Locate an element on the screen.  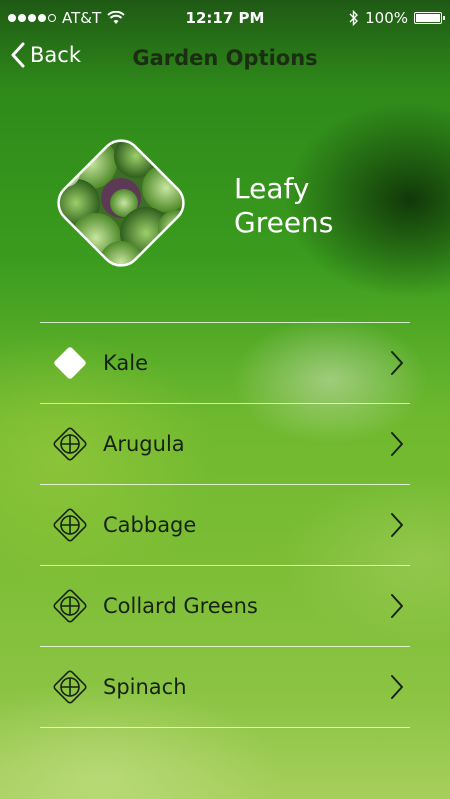
kale-photo is located at coordinates (121, 203).